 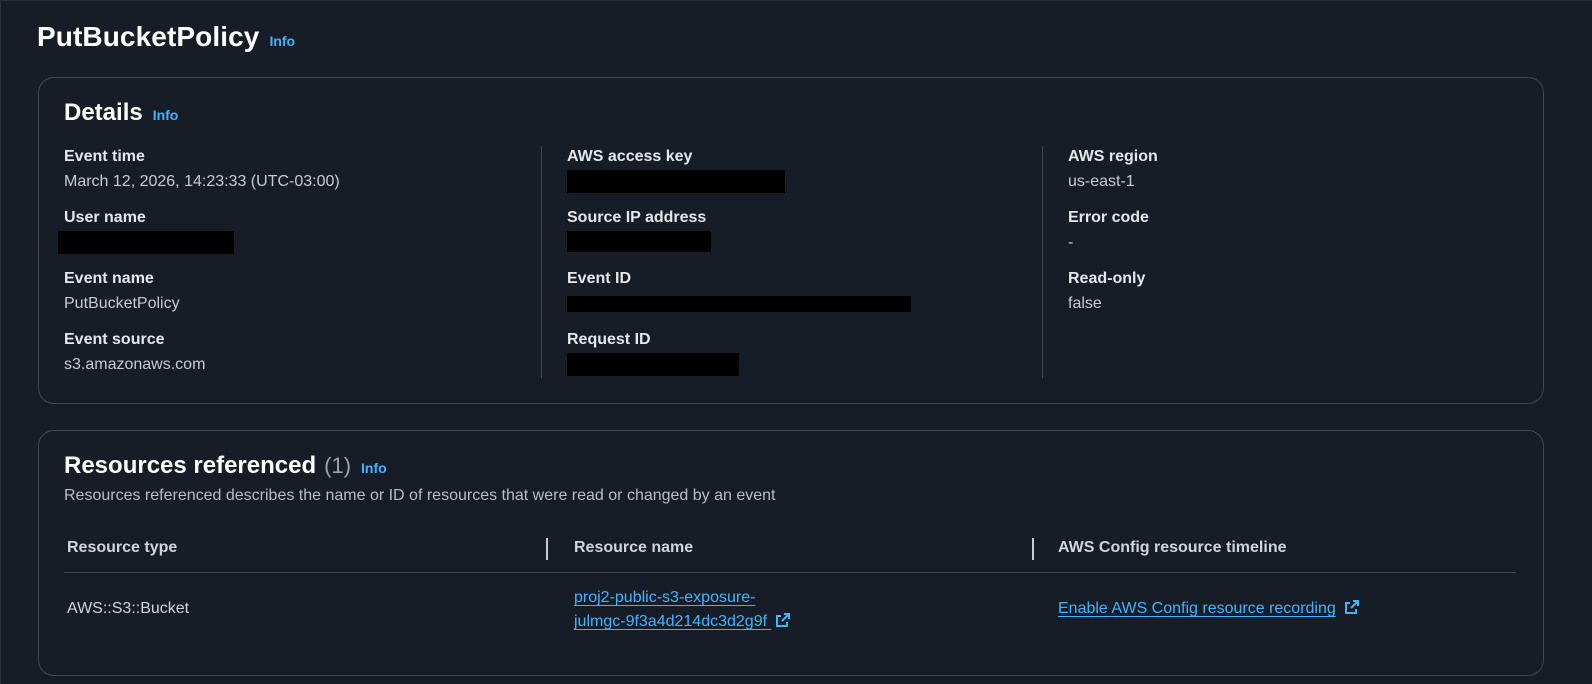 I want to click on user-name-label: User name, so click(x=105, y=217).